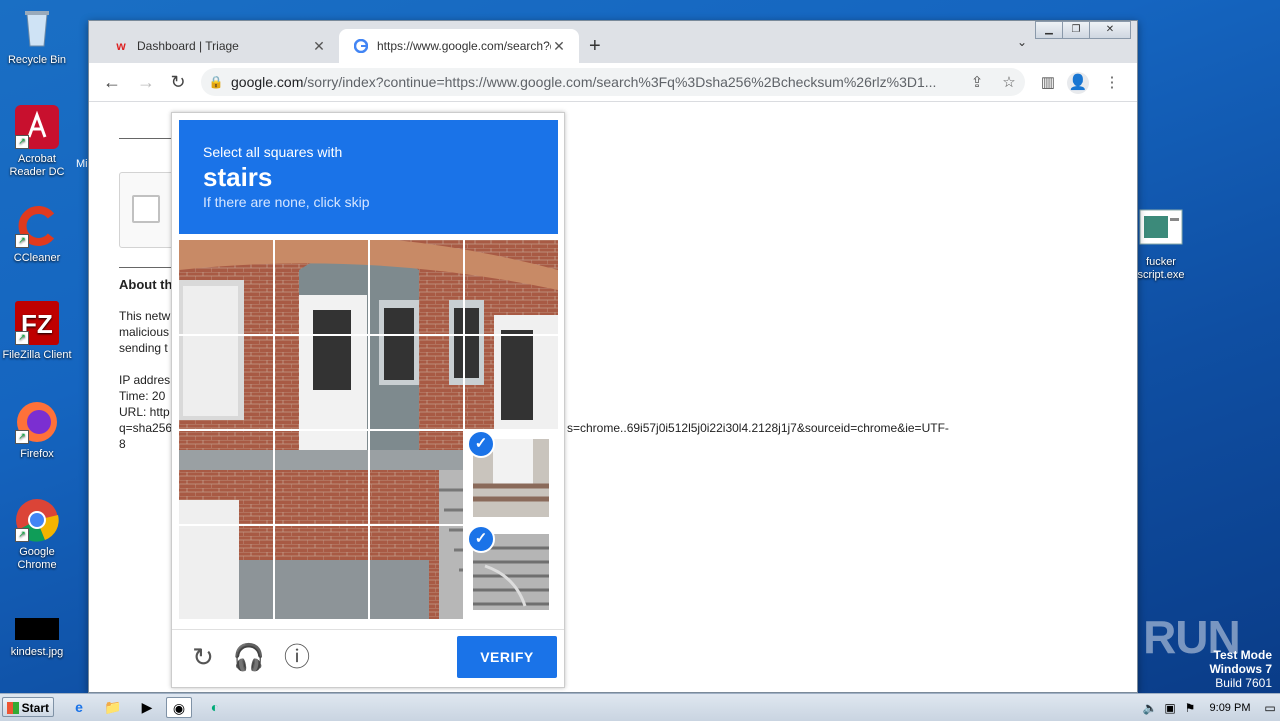 The image size is (1280, 721). I want to click on desktop-icon-label: Acrobat Reader DC, so click(37, 165).